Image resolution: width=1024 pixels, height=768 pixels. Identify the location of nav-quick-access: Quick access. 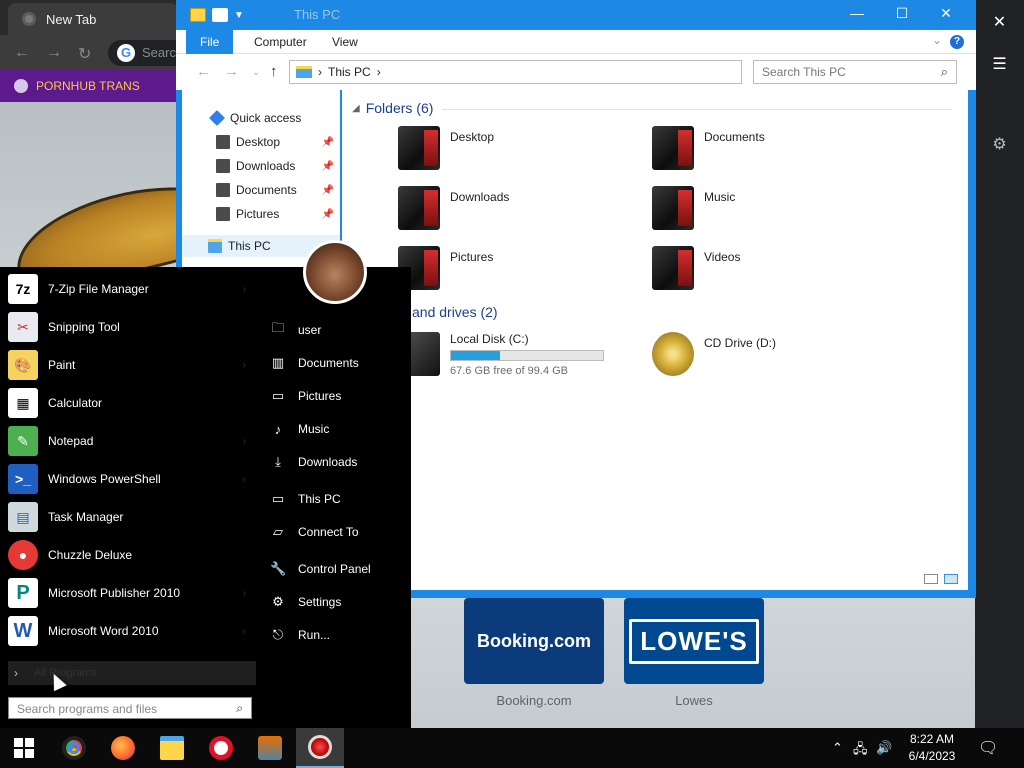
(261, 118).